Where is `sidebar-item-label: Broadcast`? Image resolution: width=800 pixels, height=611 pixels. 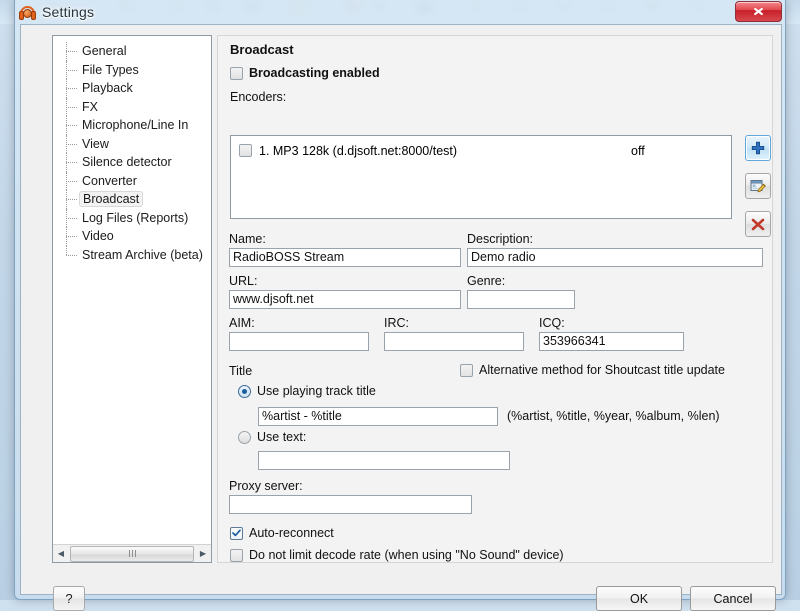 sidebar-item-label: Broadcast is located at coordinates (111, 199).